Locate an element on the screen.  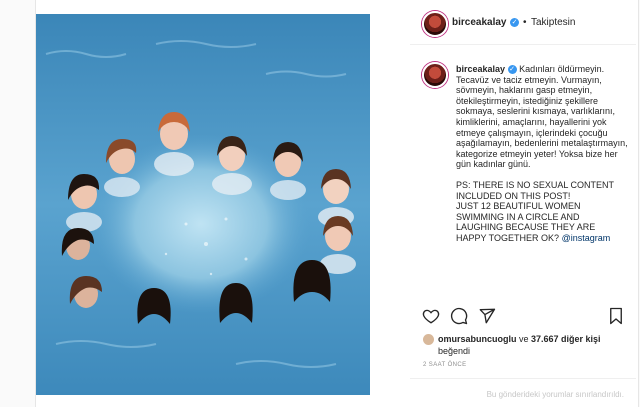
comment-icon is located at coordinates (459, 316).